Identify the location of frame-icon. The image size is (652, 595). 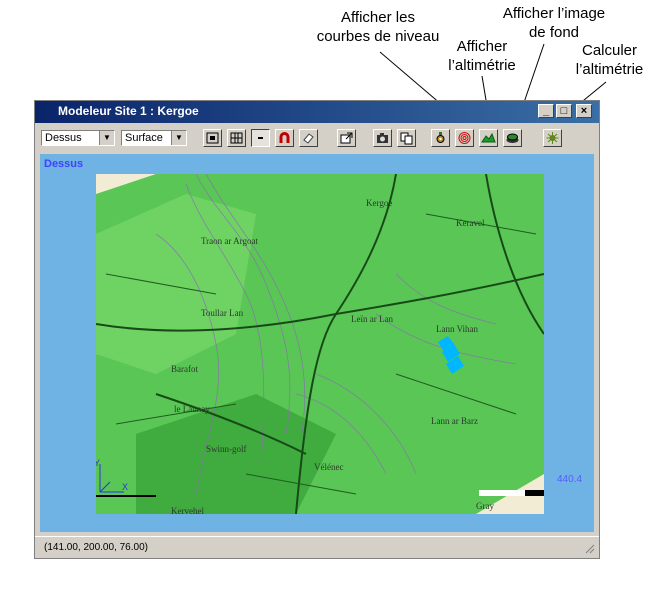
(212, 138).